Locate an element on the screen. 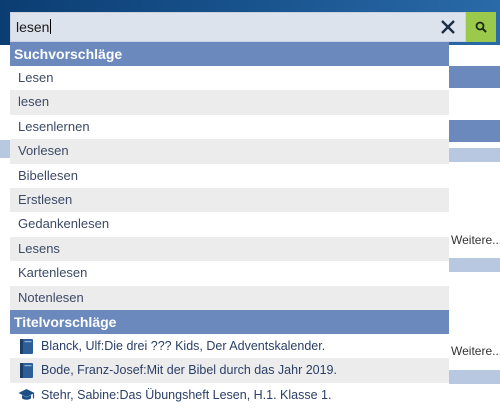 Image resolution: width=500 pixels, height=416 pixels. clear-search-button is located at coordinates (448, 27).